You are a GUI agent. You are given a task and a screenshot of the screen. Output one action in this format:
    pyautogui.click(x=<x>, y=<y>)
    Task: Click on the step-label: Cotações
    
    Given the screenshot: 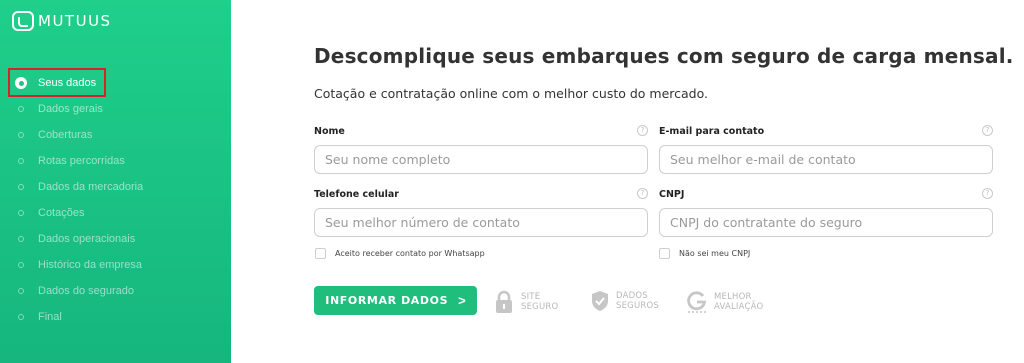 What is the action you would take?
    pyautogui.click(x=61, y=213)
    